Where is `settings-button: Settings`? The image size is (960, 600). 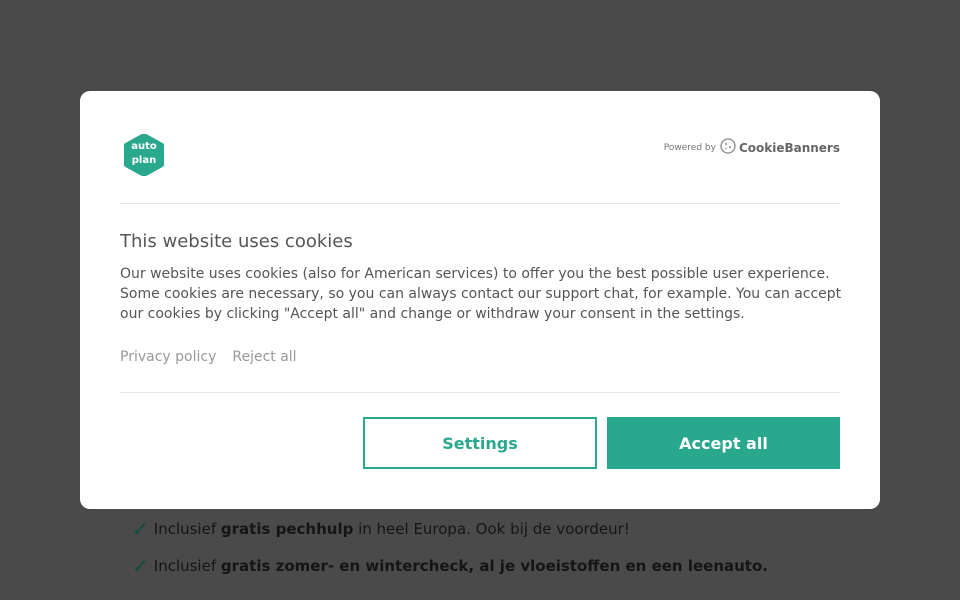
settings-button: Settings is located at coordinates (480, 443).